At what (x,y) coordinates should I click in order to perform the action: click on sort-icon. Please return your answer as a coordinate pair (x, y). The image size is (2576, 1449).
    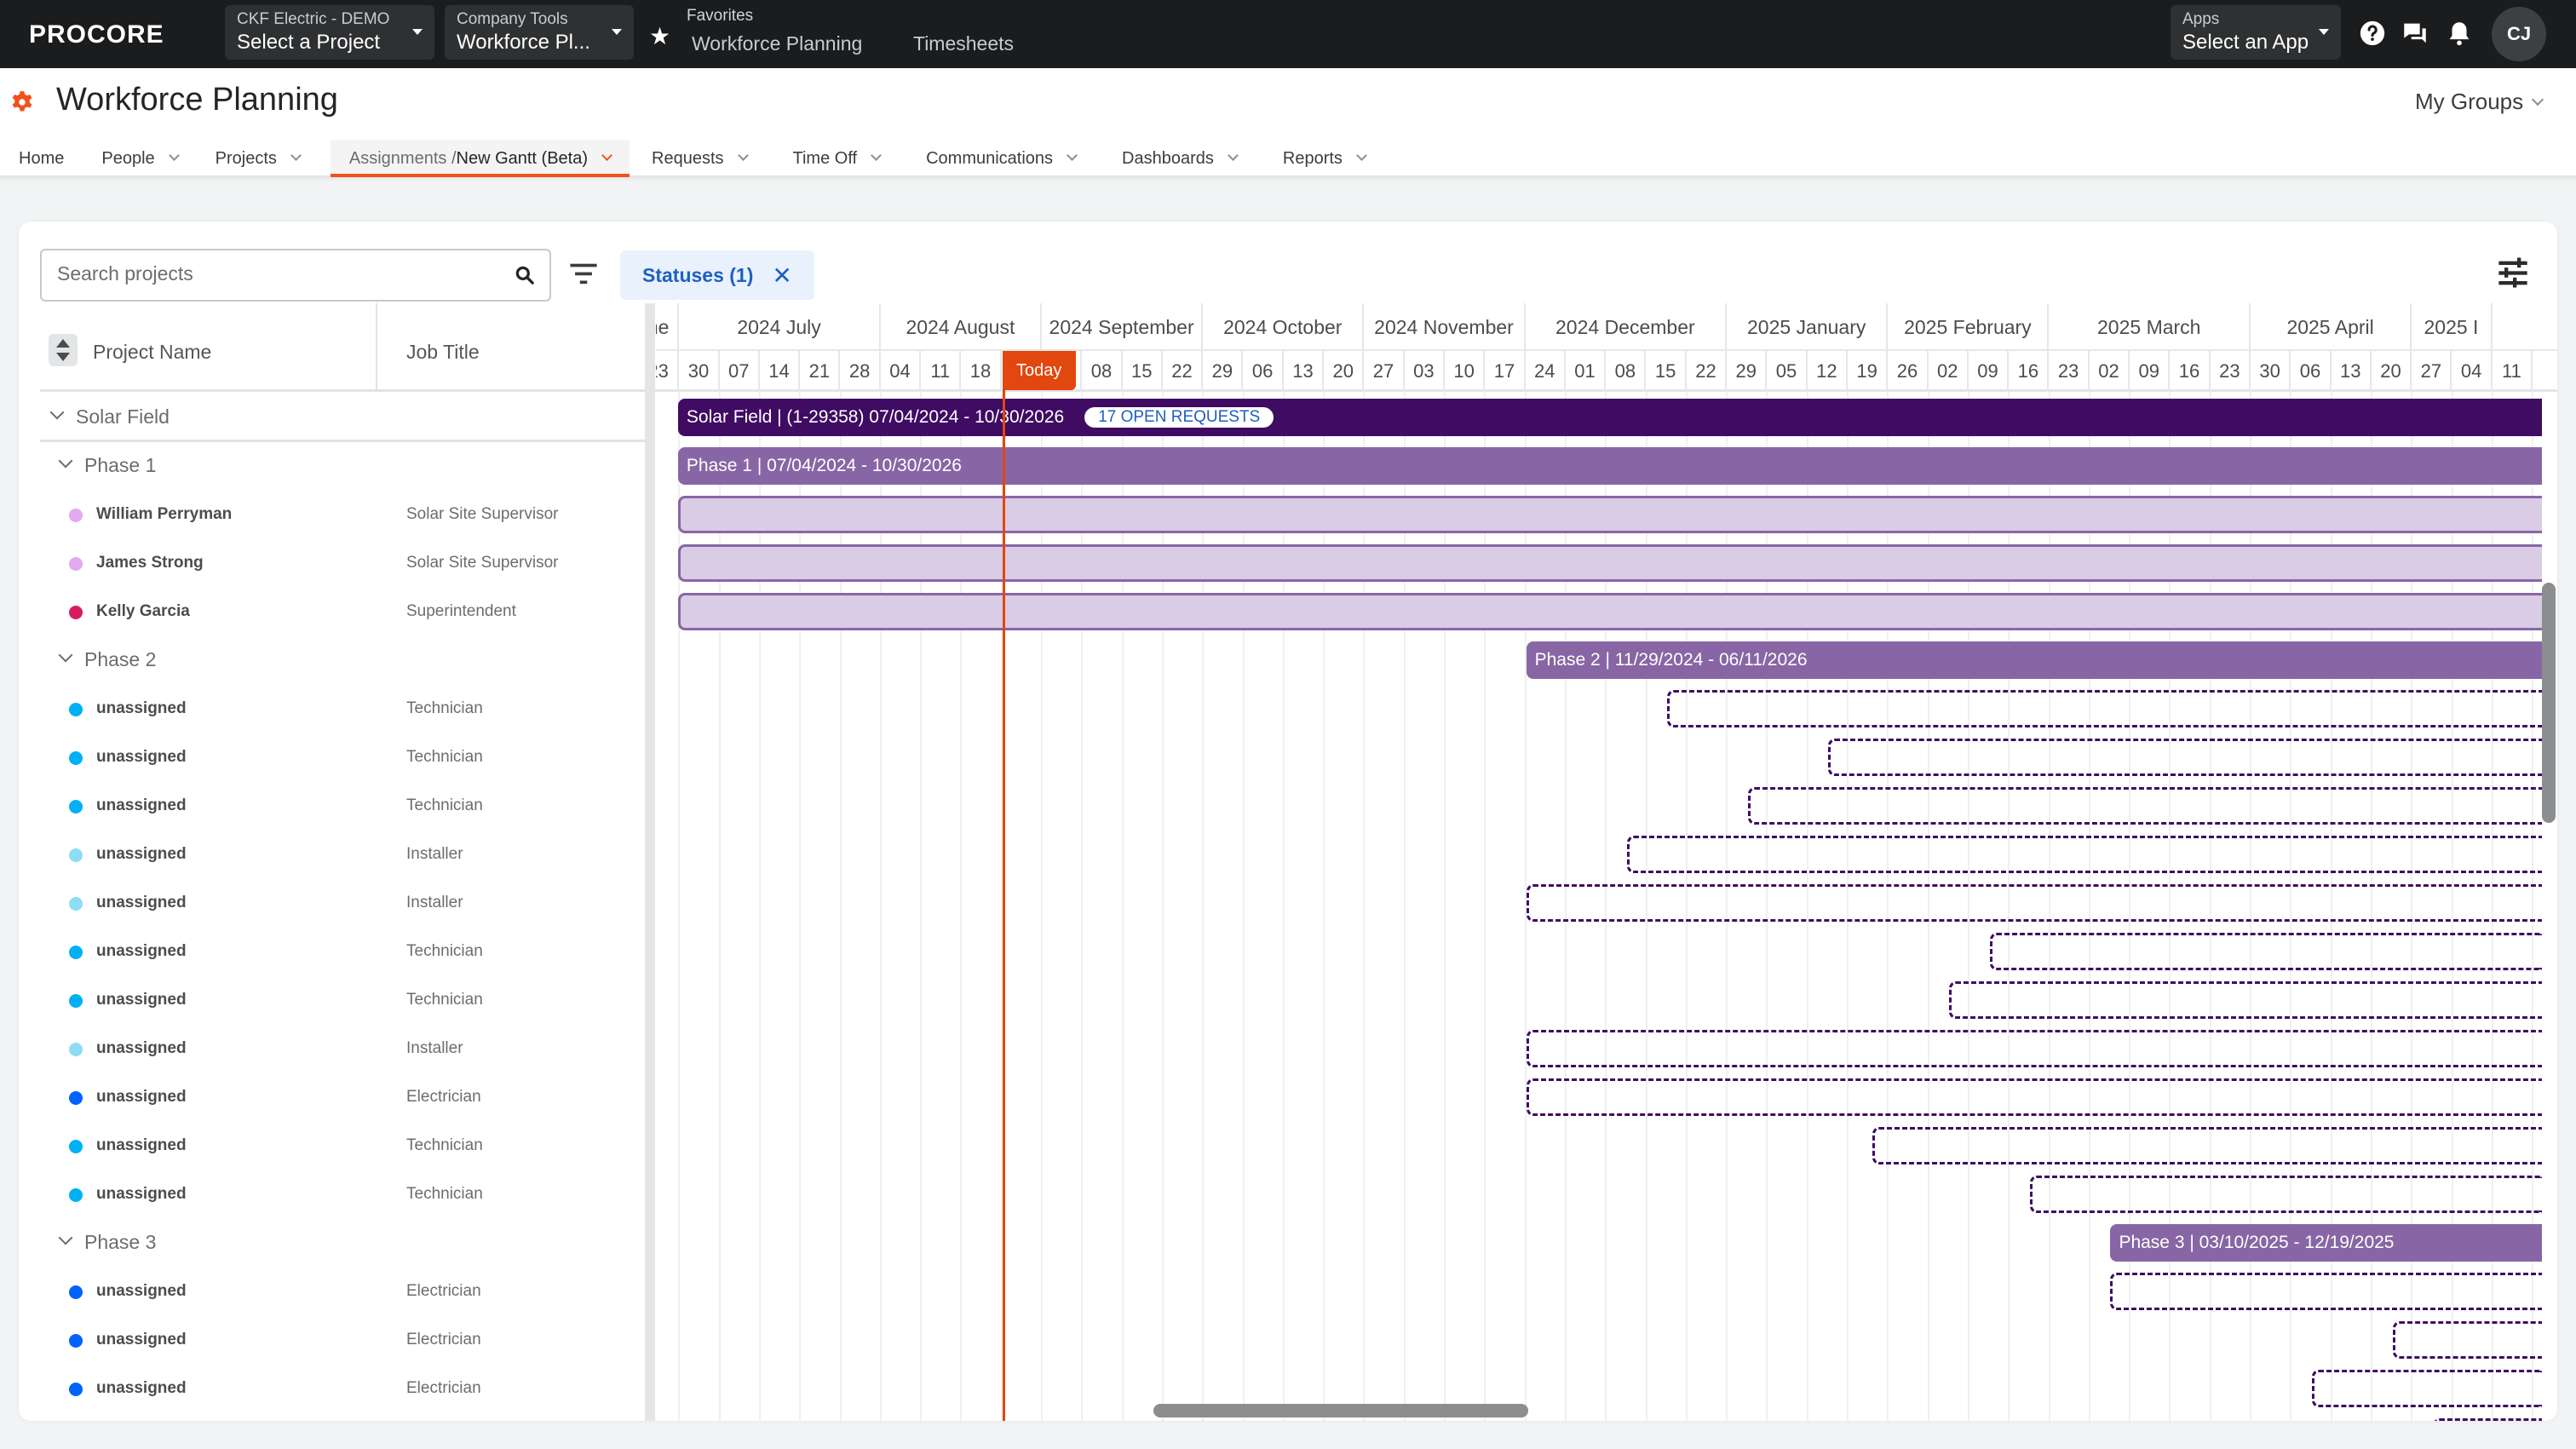
    Looking at the image, I should click on (64, 350).